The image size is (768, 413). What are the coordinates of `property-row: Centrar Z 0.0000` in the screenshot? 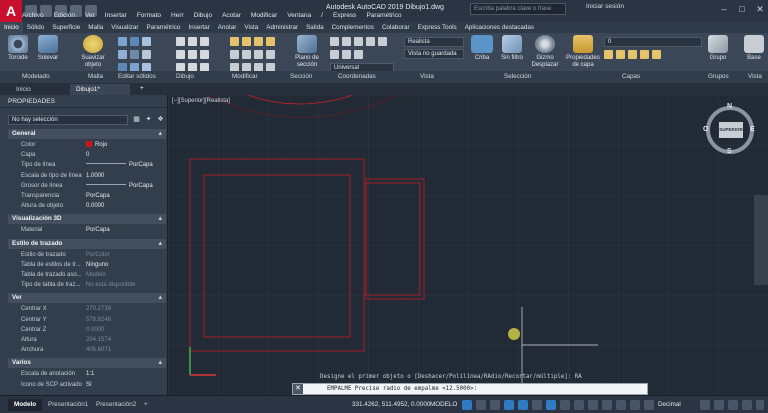 It's located at (87, 330).